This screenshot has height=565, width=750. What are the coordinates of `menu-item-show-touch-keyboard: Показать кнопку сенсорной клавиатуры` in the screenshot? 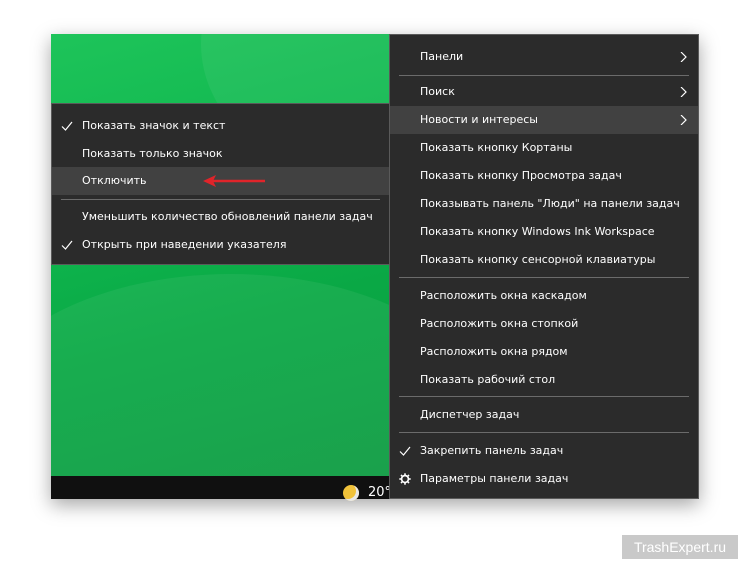 It's located at (544, 260).